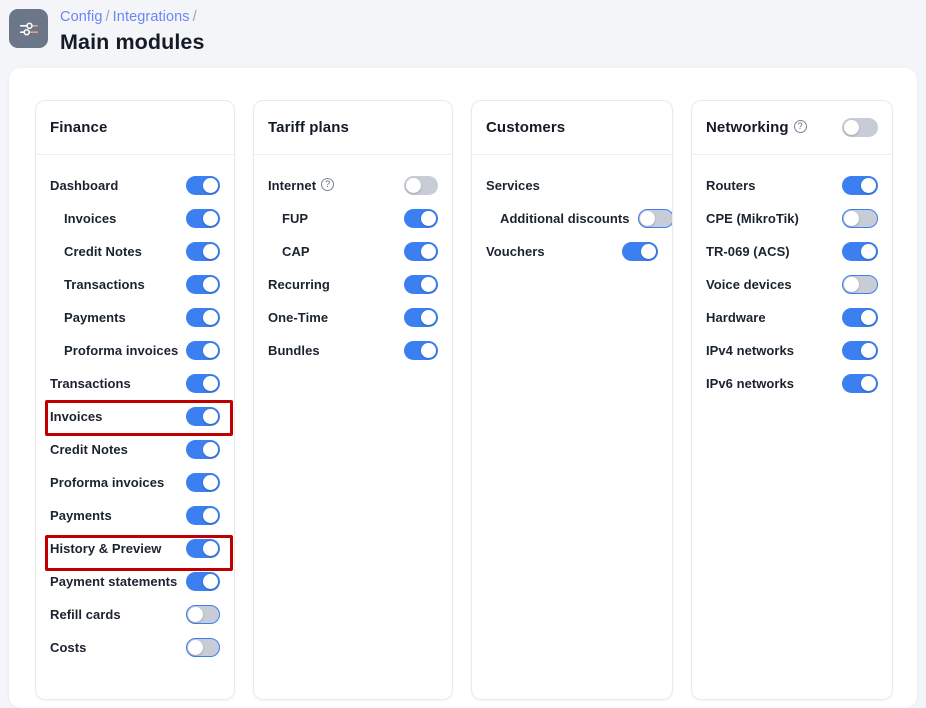 The width and height of the screenshot is (926, 708). Describe the element at coordinates (105, 548) in the screenshot. I see `label-wrap: History & Preview` at that location.